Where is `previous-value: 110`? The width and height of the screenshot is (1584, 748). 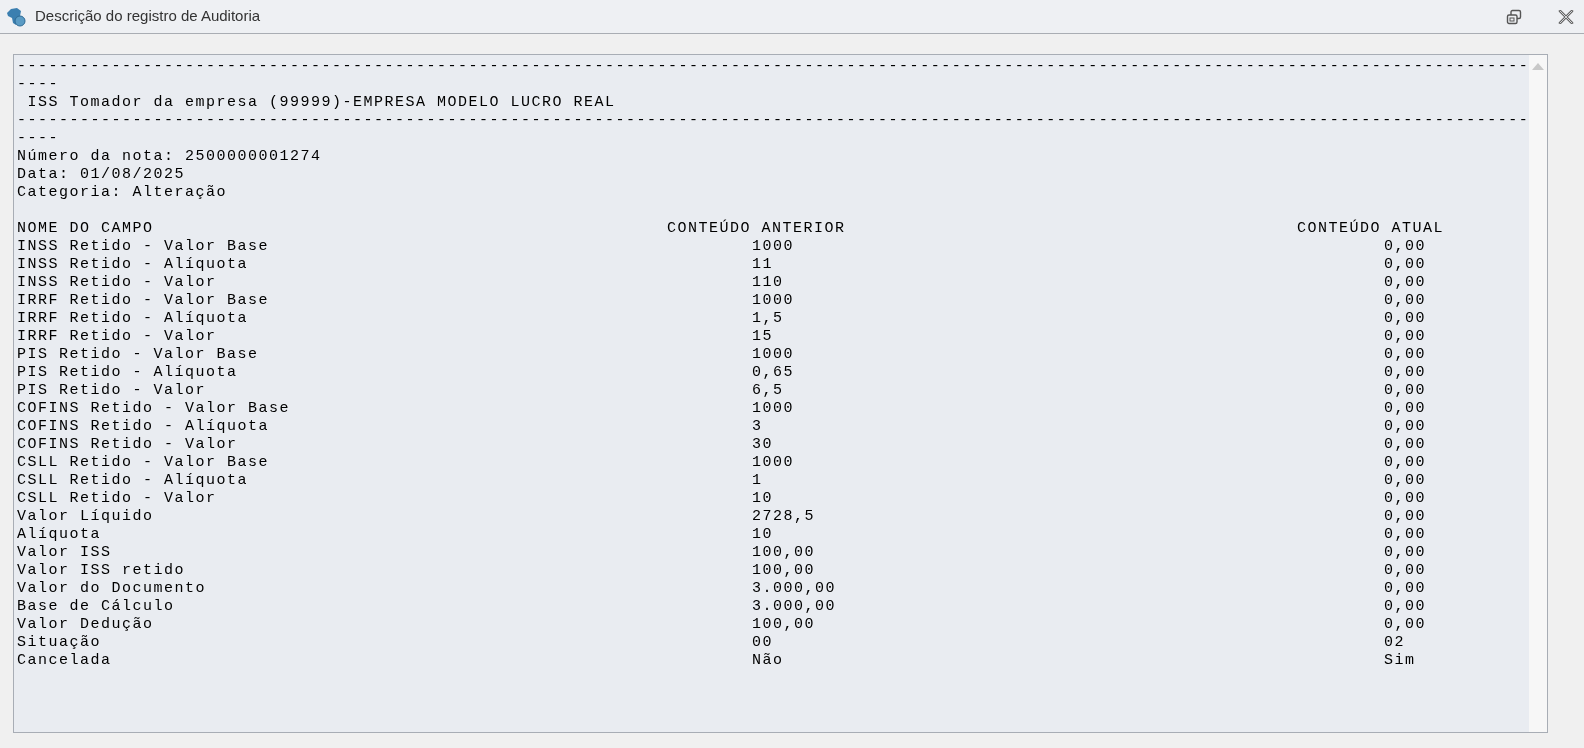
previous-value: 110 is located at coordinates (768, 283).